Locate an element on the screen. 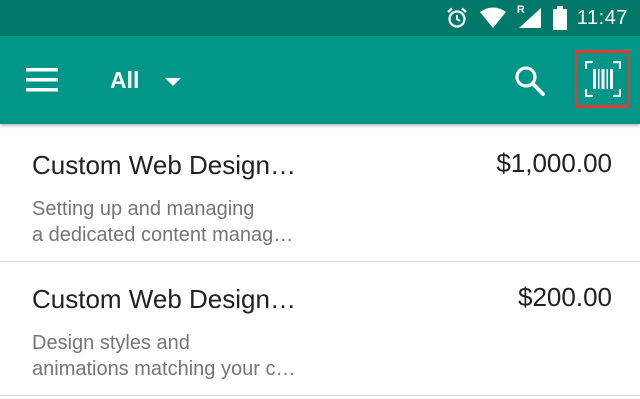  alarm-icon is located at coordinates (457, 17).